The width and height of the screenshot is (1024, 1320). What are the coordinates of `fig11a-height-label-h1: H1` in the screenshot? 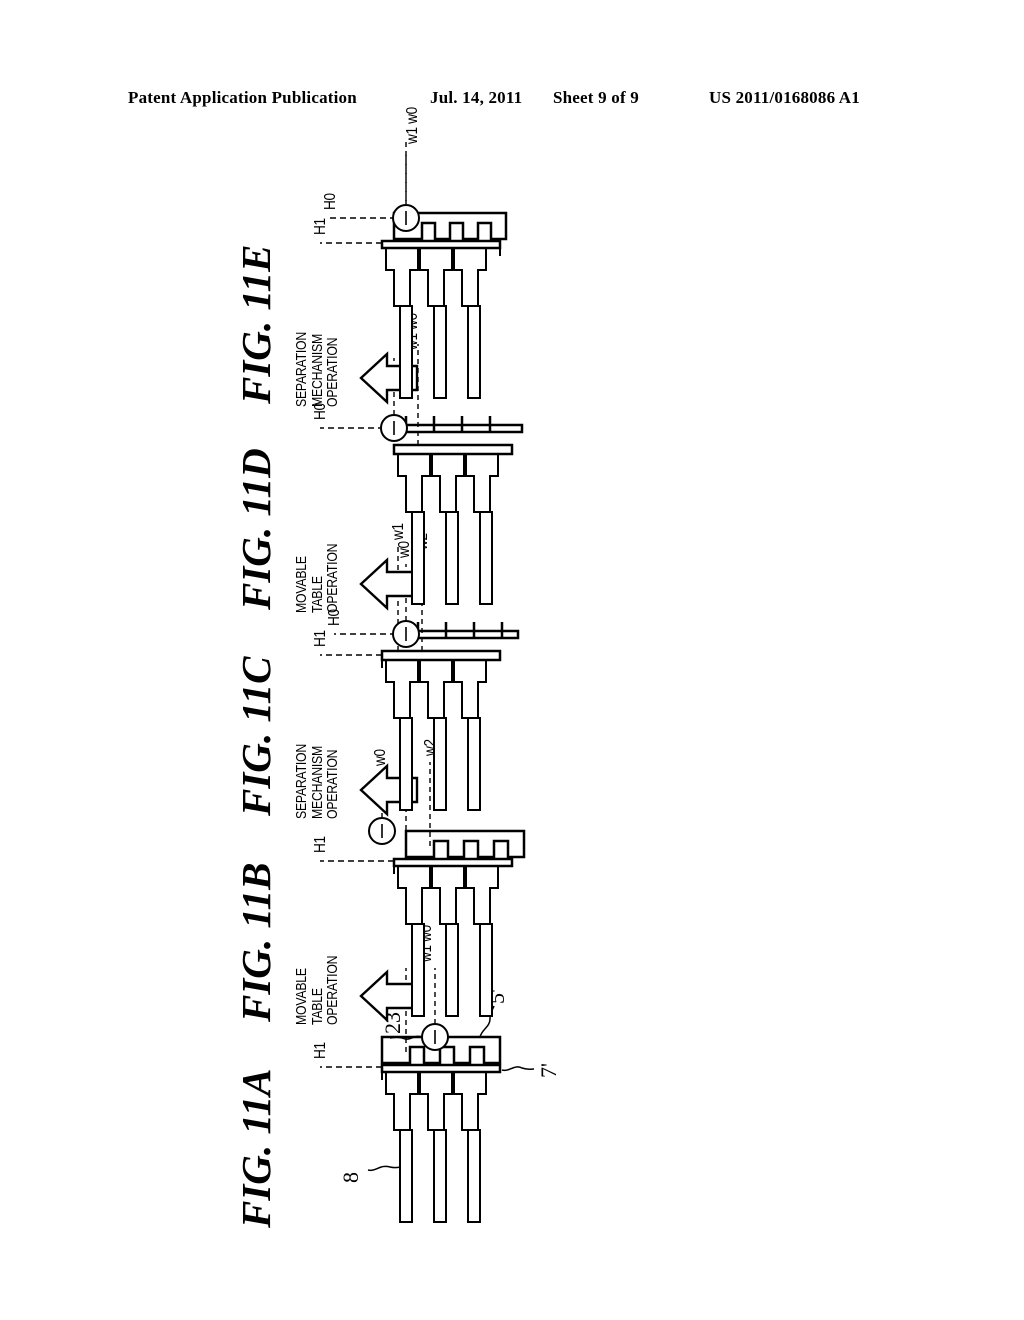 It's located at (320, 1050).